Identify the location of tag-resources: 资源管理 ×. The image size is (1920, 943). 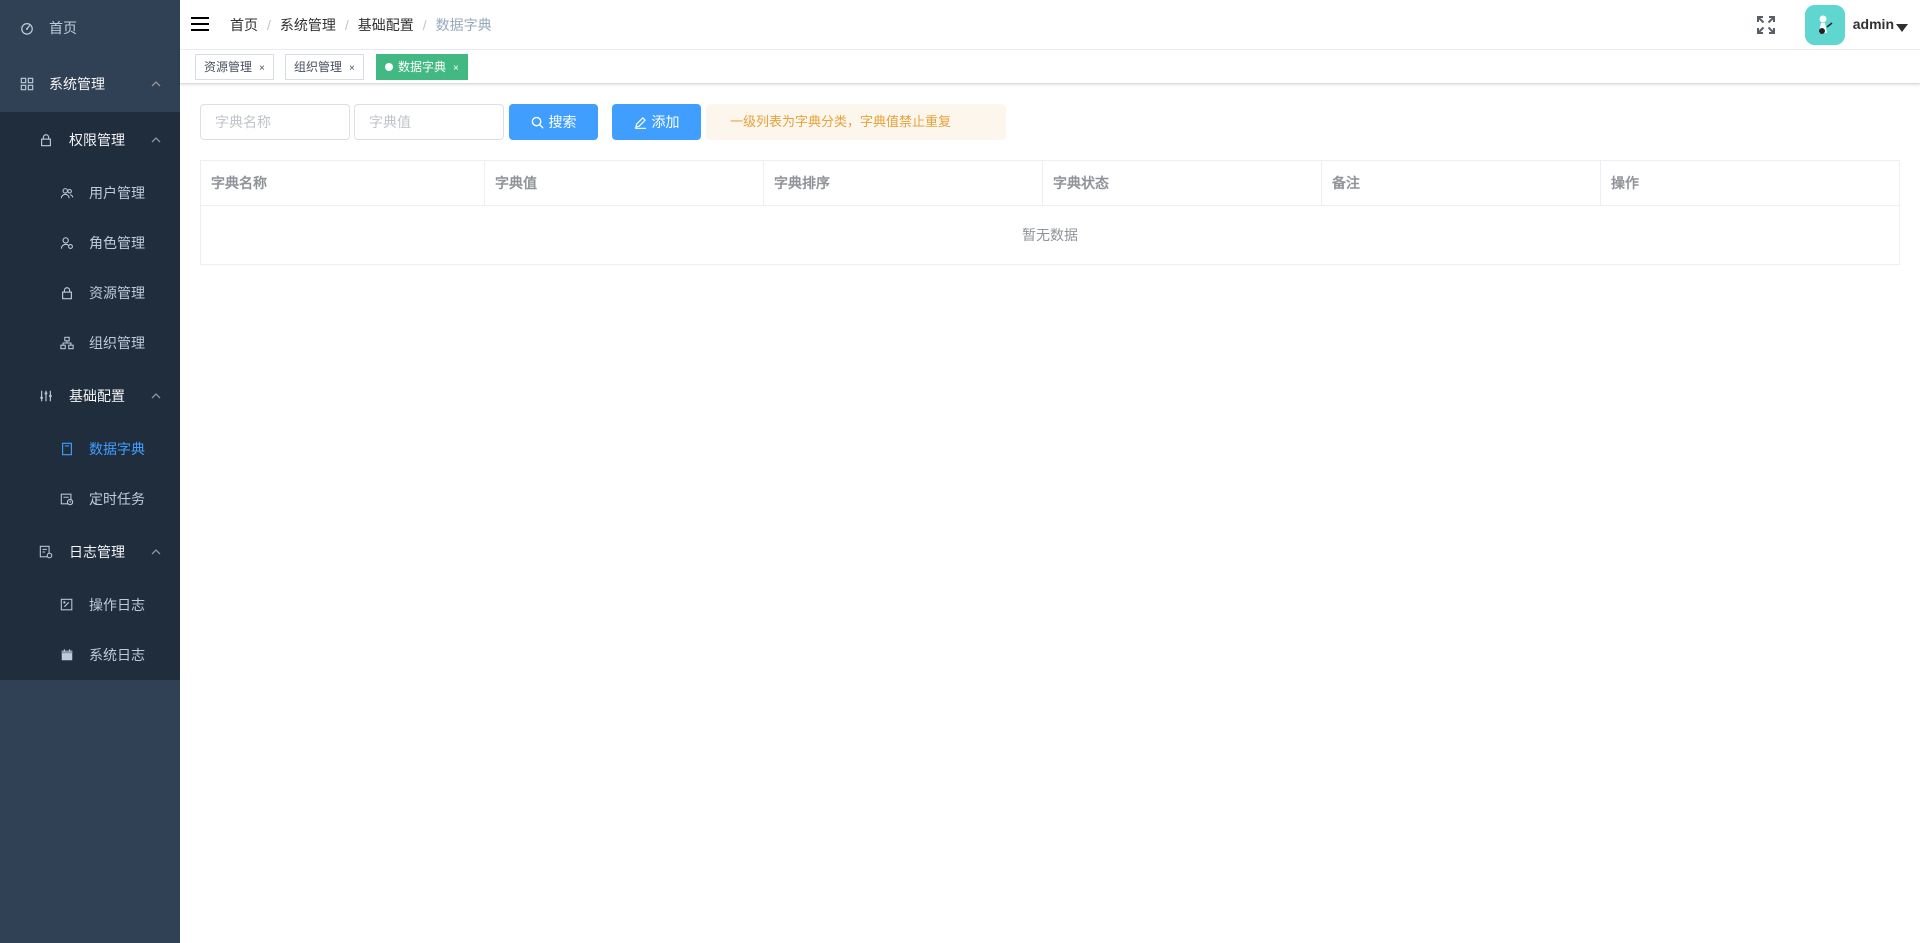
(234, 67).